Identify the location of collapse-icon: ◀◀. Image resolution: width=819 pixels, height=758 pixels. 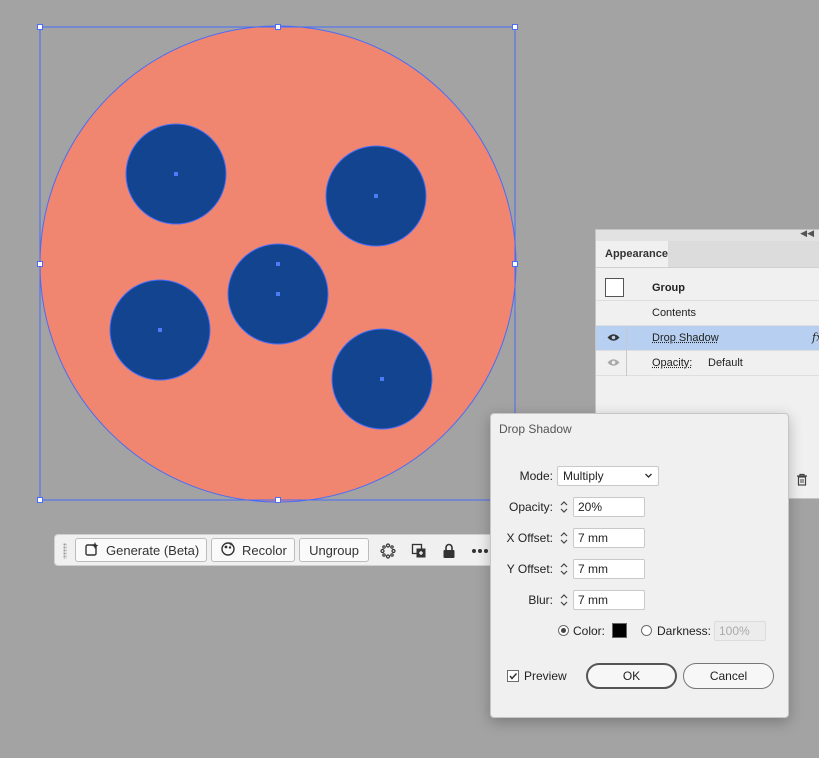
(807, 233).